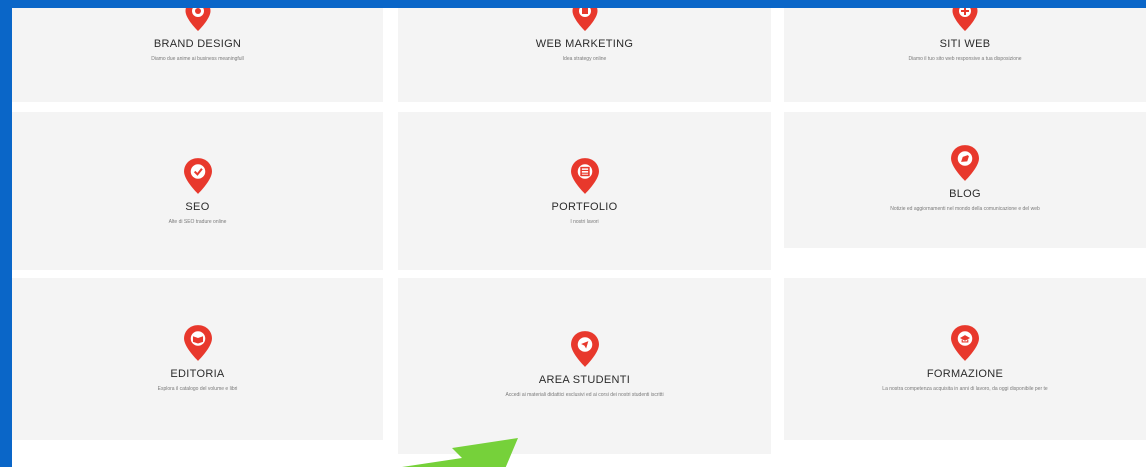 The height and width of the screenshot is (467, 1146). Describe the element at coordinates (965, 374) in the screenshot. I see `card-title: FORMAZIONE` at that location.